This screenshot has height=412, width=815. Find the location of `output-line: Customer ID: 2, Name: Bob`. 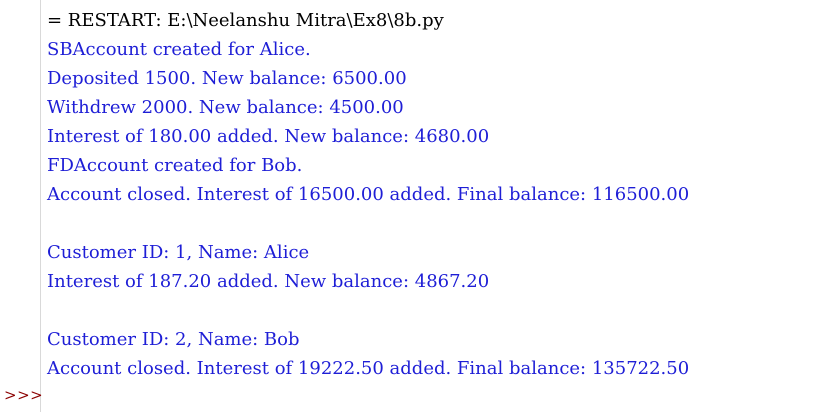

output-line: Customer ID: 2, Name: Bob is located at coordinates (173, 339).